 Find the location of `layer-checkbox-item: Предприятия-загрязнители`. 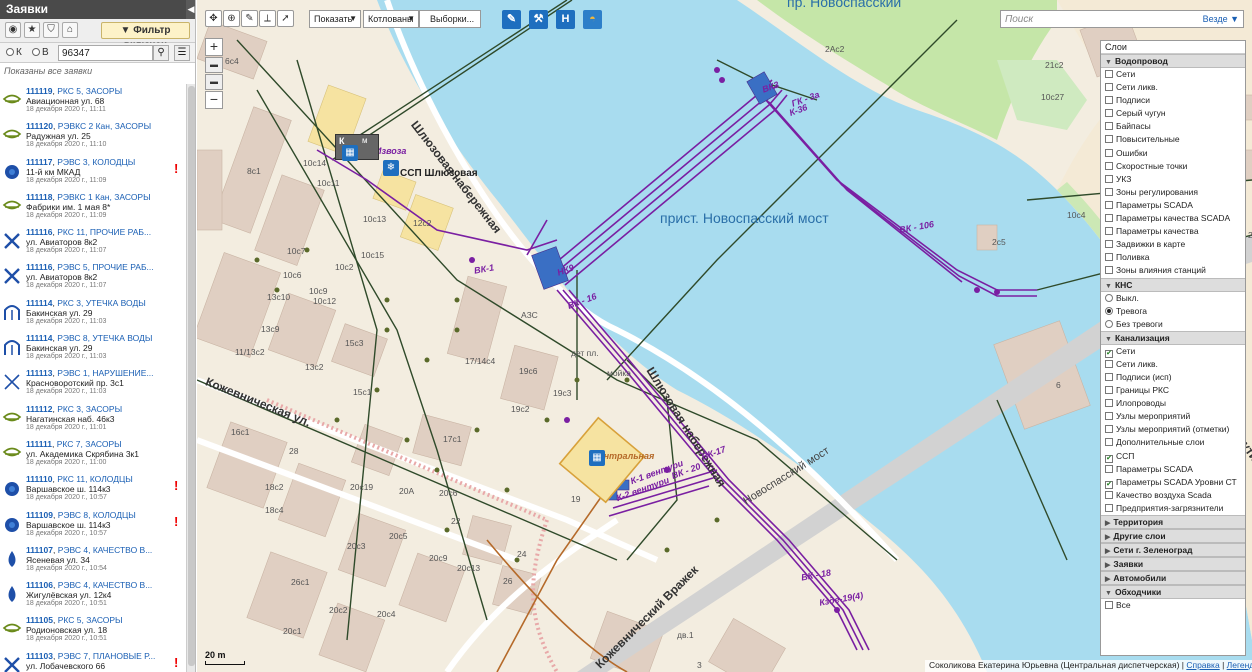

layer-checkbox-item: Предприятия-загрязнители is located at coordinates (1173, 508).